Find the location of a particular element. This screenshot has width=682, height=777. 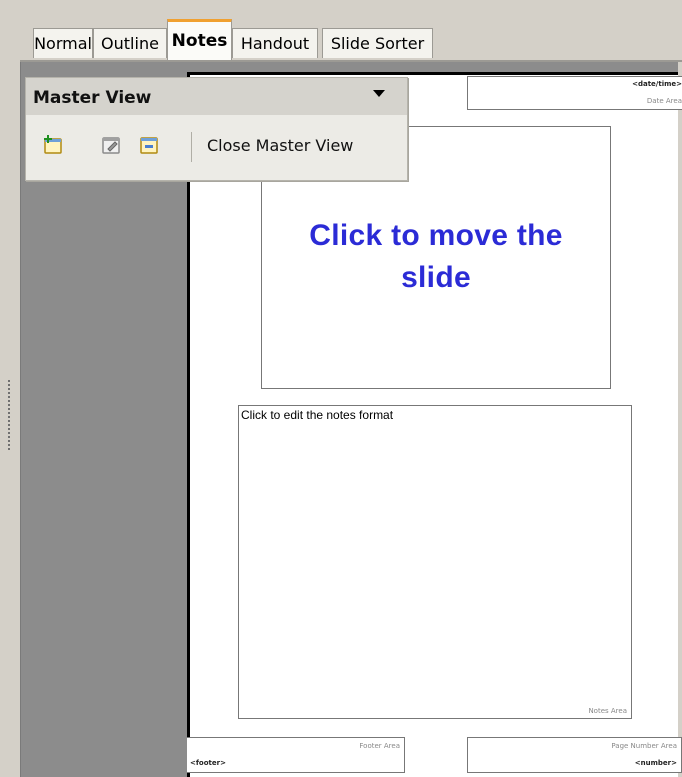

toolbar-separator is located at coordinates (191, 147).